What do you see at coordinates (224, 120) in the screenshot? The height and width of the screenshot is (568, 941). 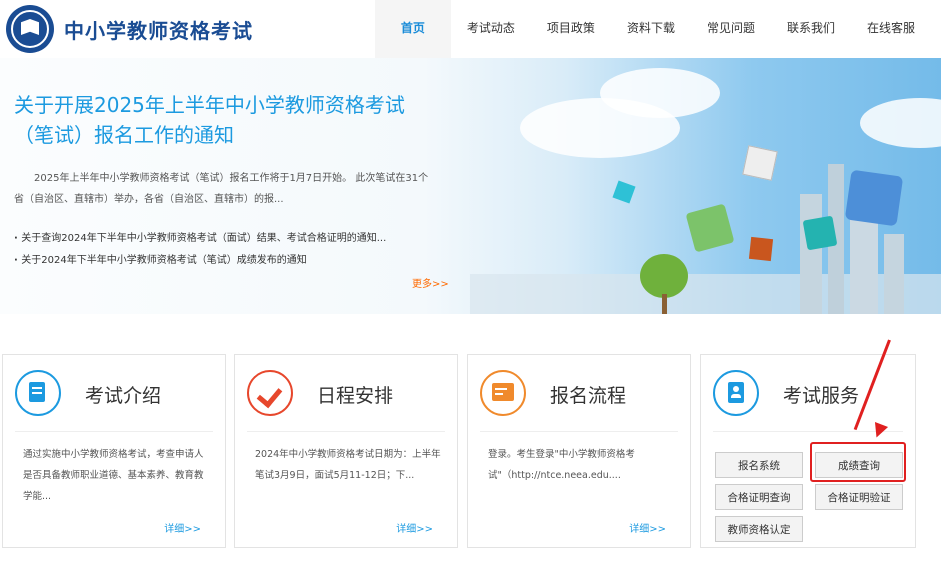 I see `headline-link: 关于开展2025年上半年中小学教师资格考试（笔试）报名工作的通知` at bounding box center [224, 120].